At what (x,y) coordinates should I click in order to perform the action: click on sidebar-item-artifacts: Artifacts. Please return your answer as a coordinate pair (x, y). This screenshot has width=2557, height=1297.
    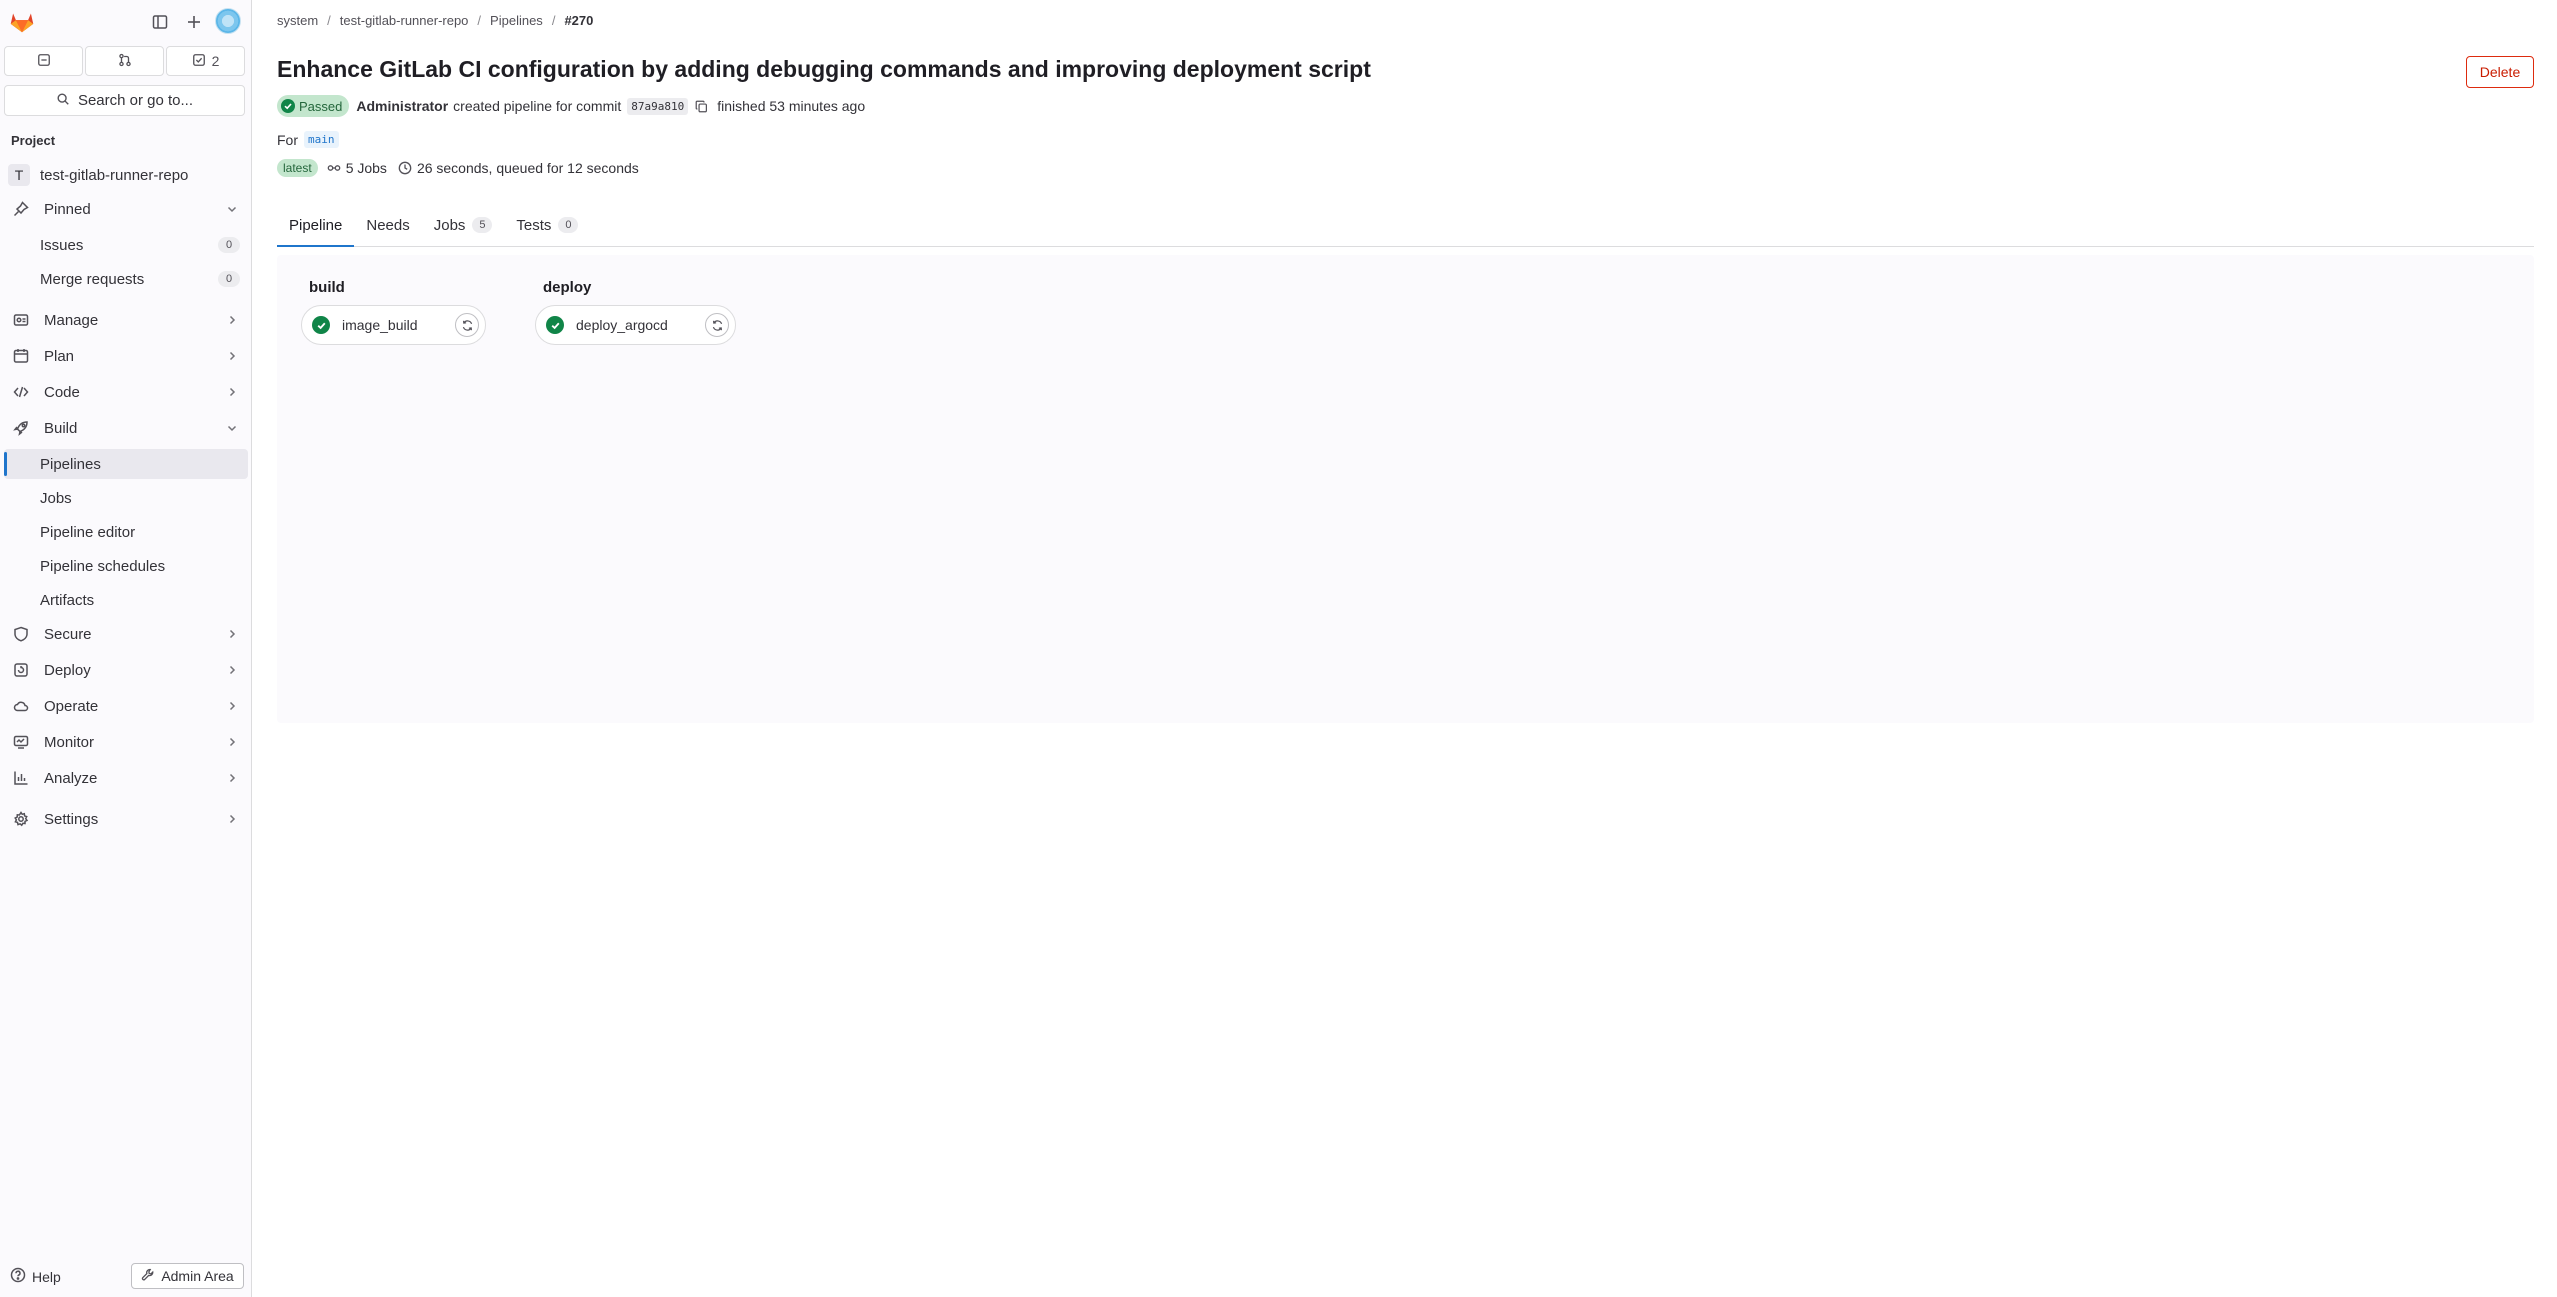
    Looking at the image, I should click on (126, 600).